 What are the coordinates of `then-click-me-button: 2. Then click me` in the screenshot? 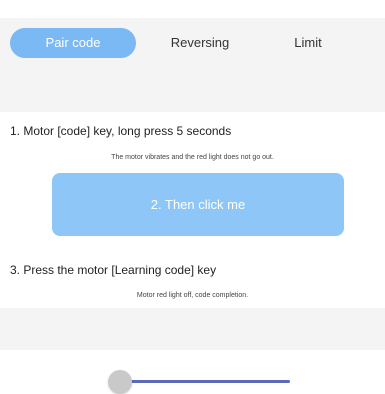 It's located at (198, 204).